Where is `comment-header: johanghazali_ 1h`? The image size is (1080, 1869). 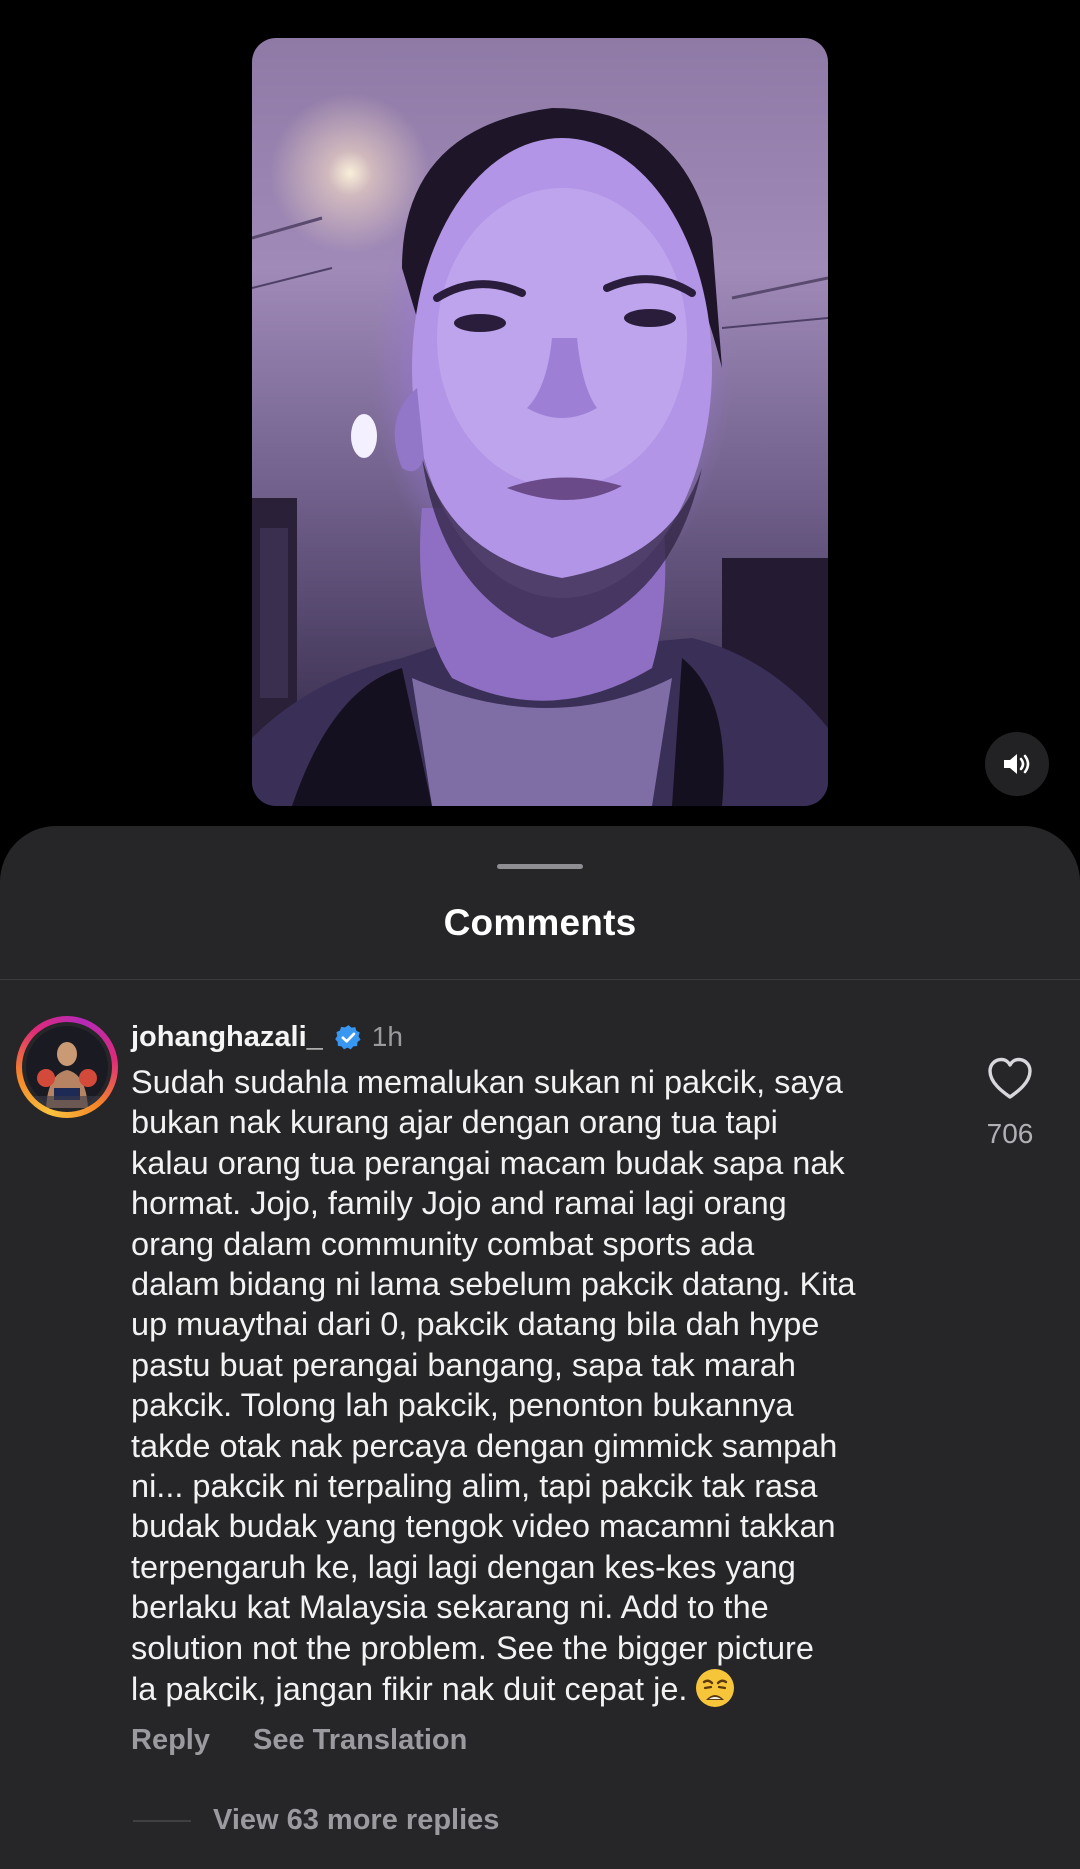
comment-header: johanghazali_ 1h is located at coordinates (267, 1037).